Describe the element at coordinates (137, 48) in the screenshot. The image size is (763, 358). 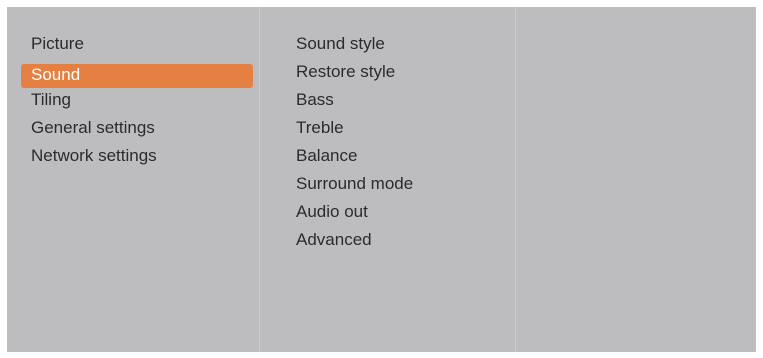
I see `main-menu-item-picture: Picture` at that location.